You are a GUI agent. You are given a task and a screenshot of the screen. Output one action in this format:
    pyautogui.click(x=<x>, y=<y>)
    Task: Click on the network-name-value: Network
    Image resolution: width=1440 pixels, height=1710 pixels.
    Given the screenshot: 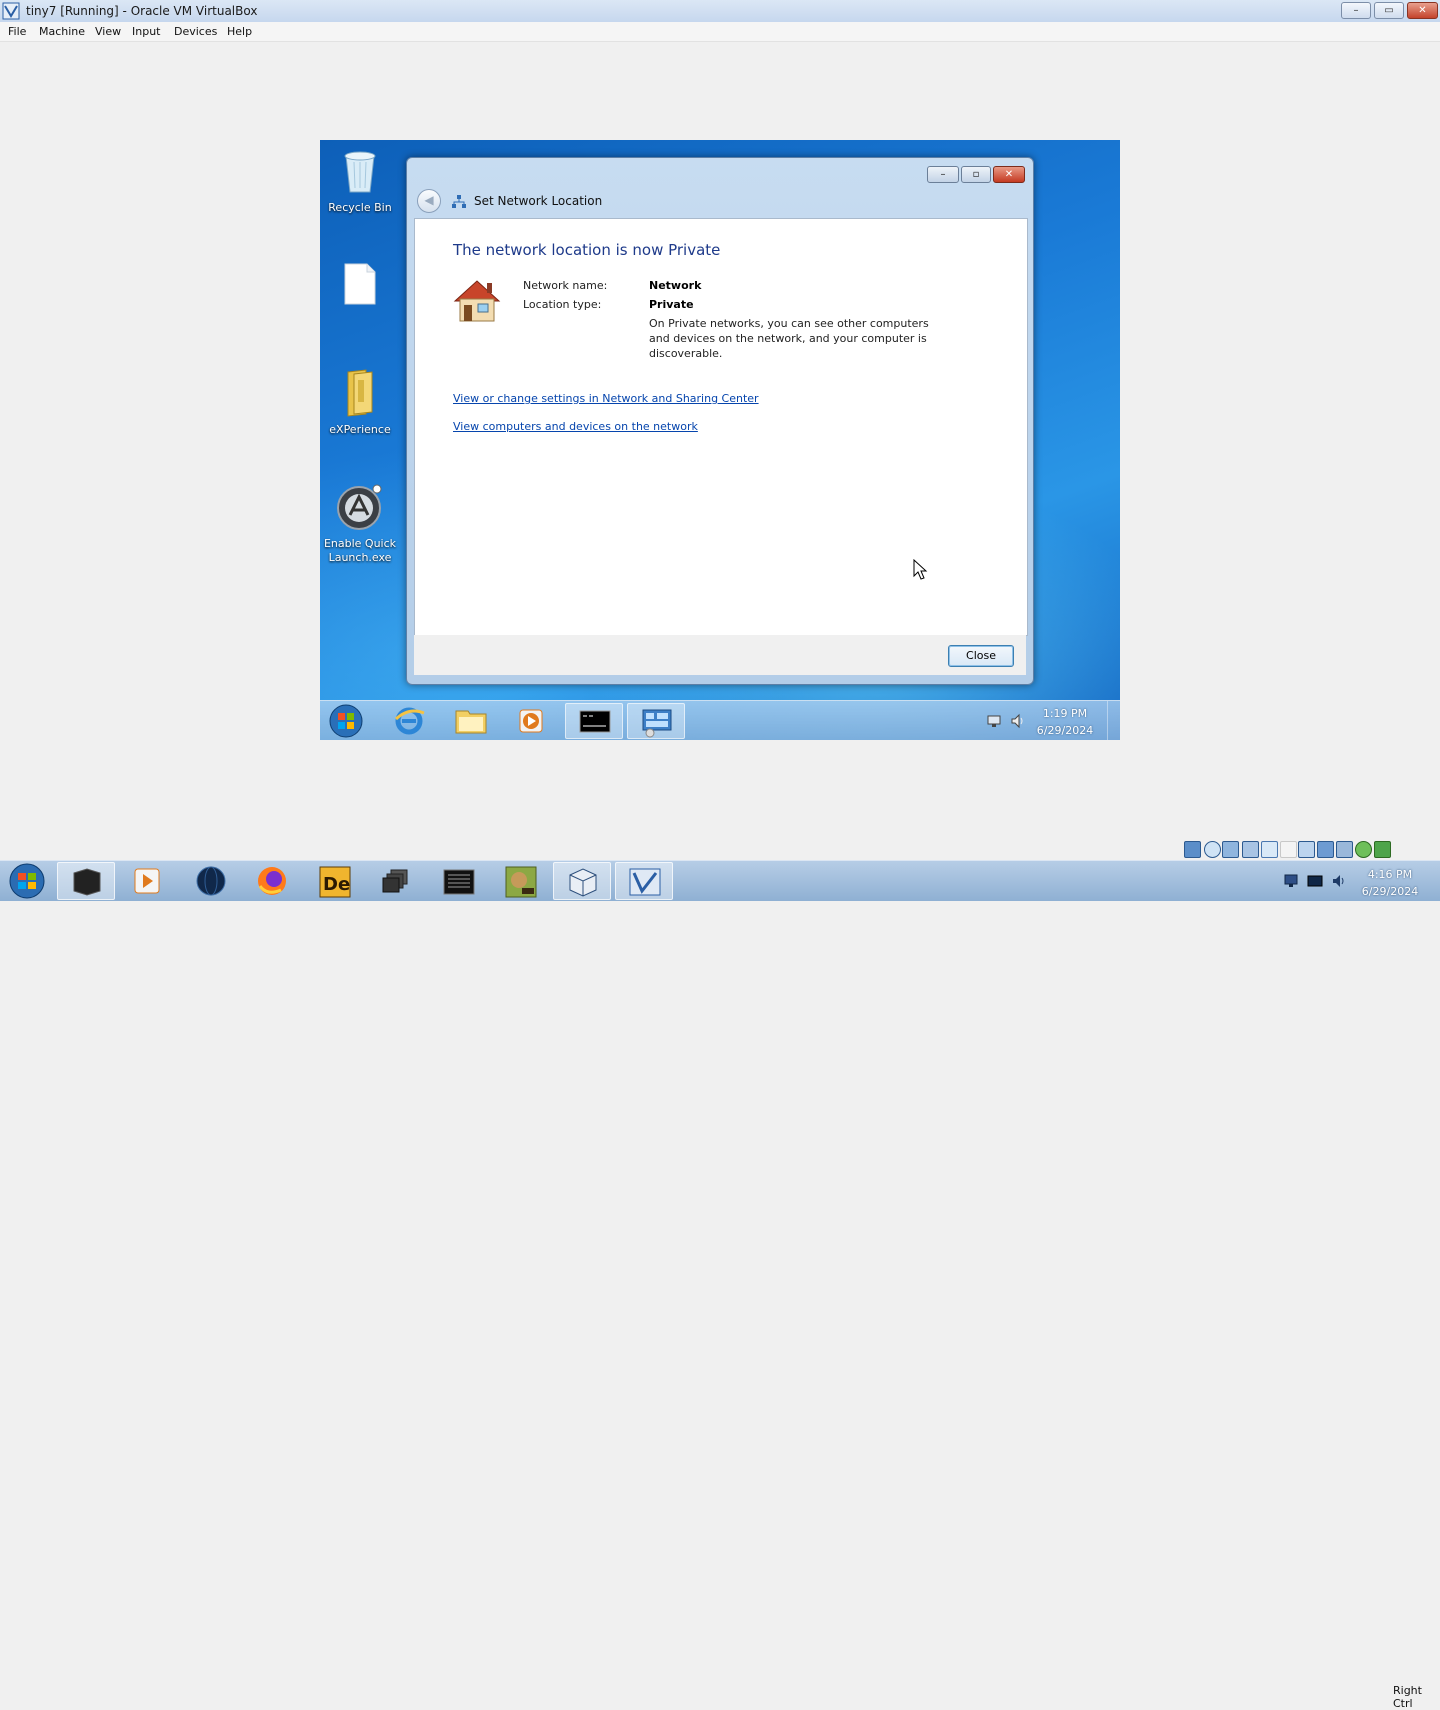 What is the action you would take?
    pyautogui.click(x=675, y=285)
    